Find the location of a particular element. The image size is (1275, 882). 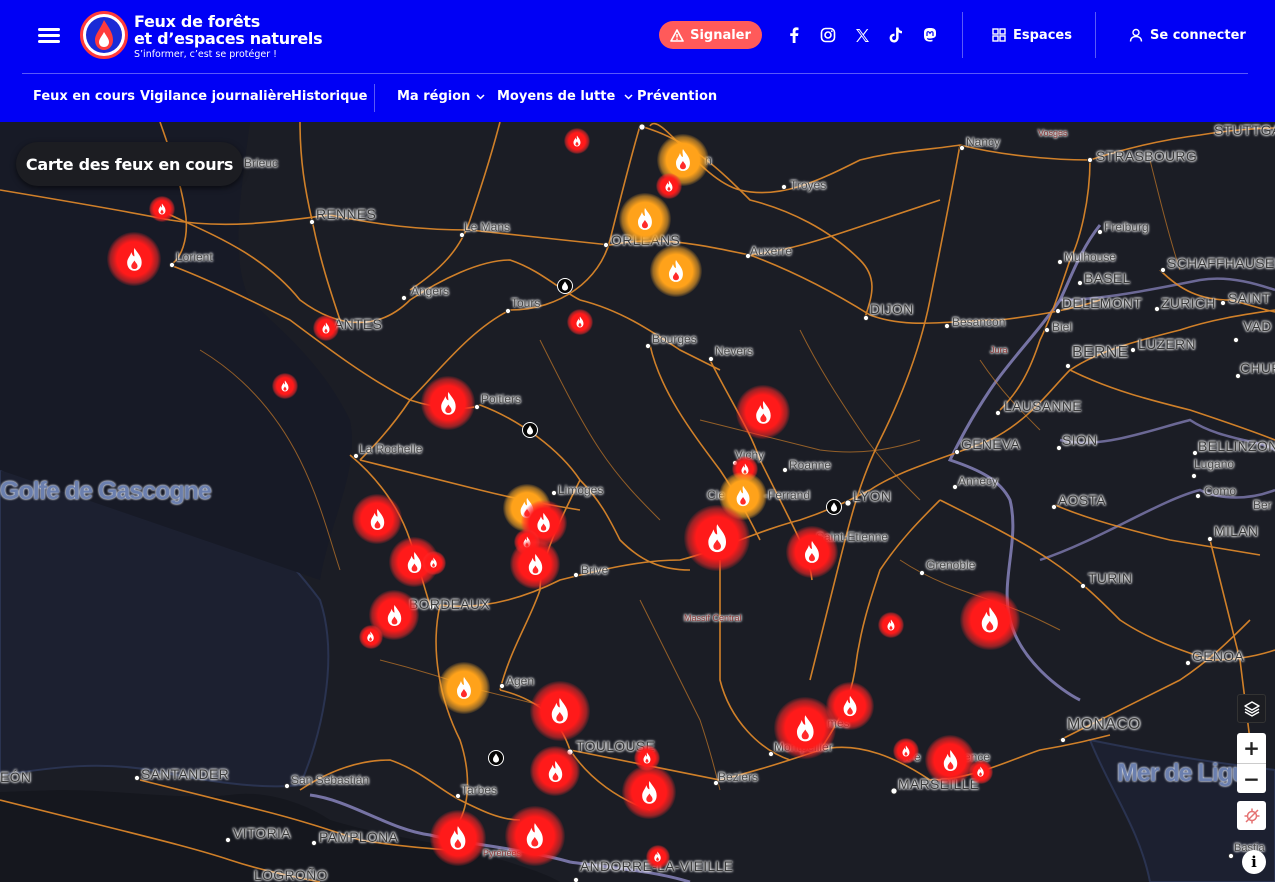

logo-icon is located at coordinates (104, 35).